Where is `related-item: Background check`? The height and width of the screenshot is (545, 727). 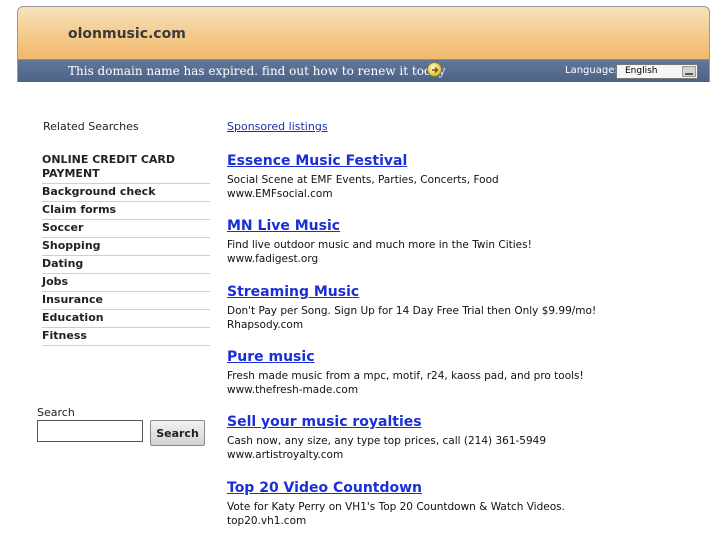
related-item: Background check is located at coordinates (126, 193).